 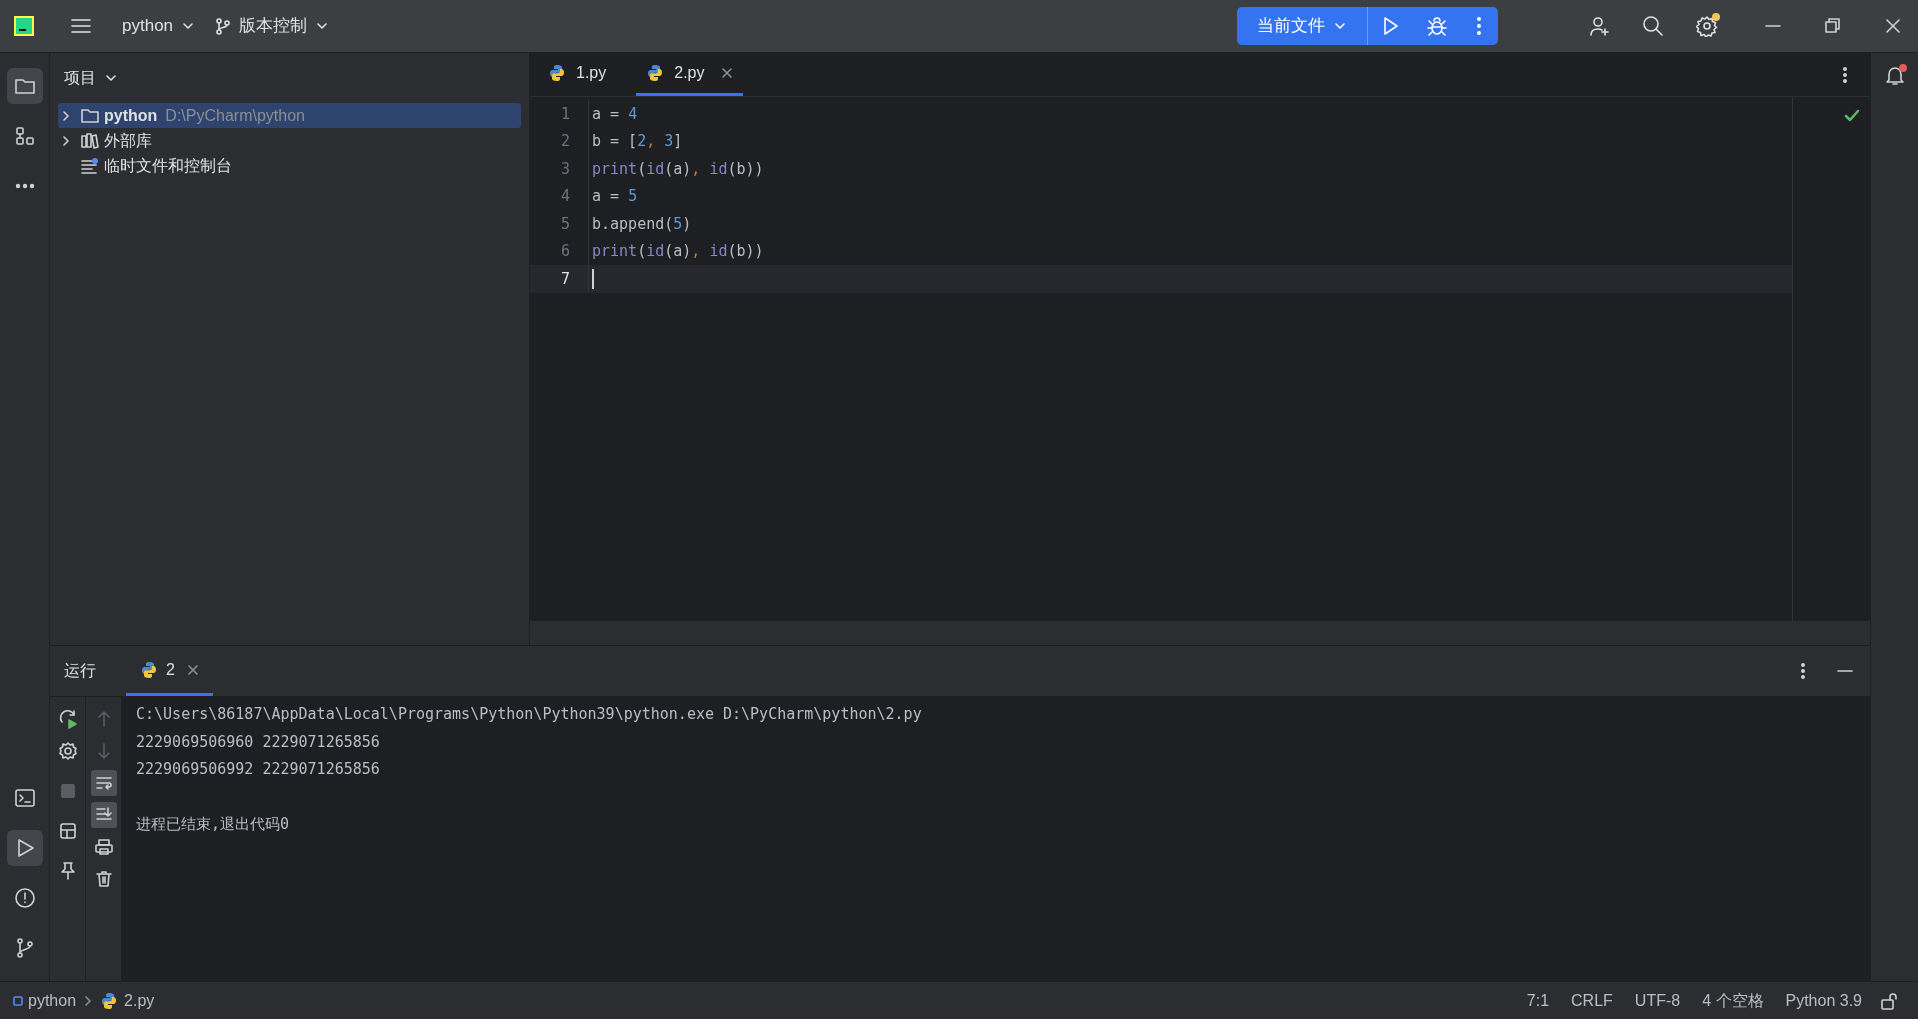 What do you see at coordinates (258, 742) in the screenshot?
I see `console-line: 2229069506960 2229071265856` at bounding box center [258, 742].